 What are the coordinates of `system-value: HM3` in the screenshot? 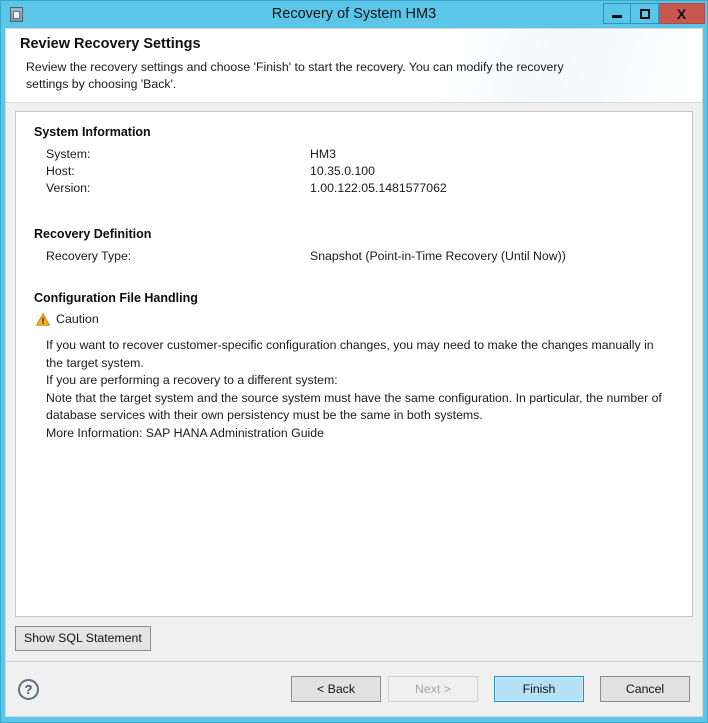 It's located at (323, 154).